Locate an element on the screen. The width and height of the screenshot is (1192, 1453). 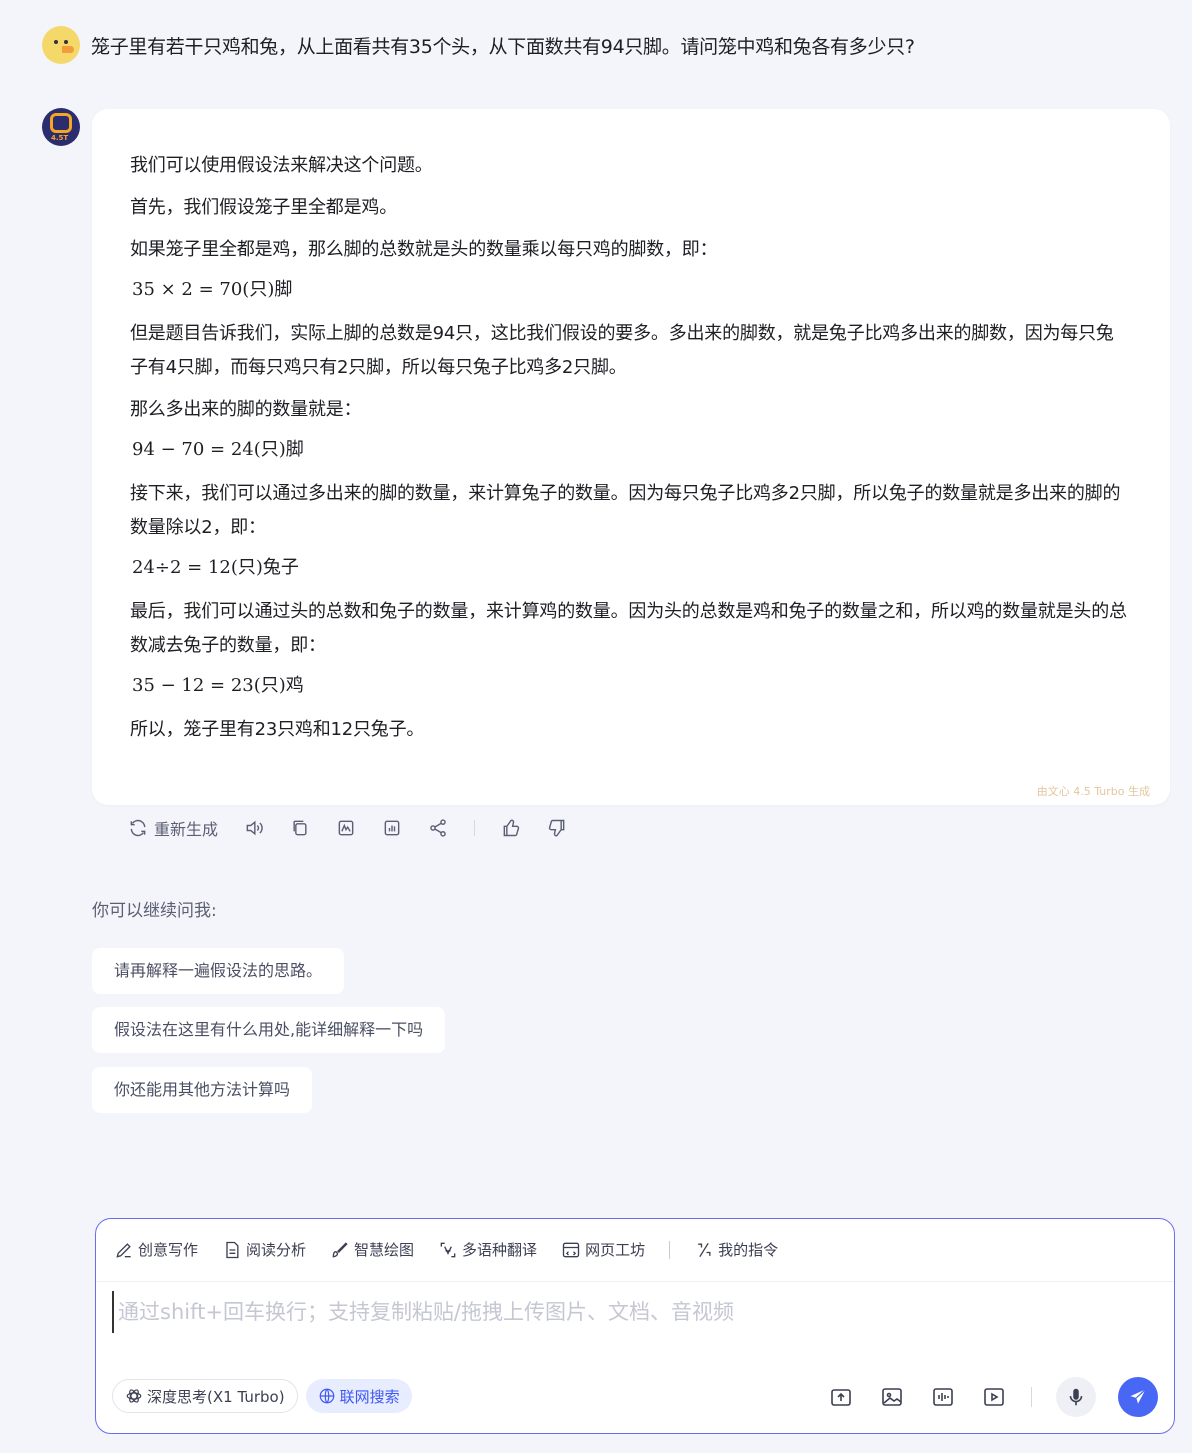
mode-toggles: 深度思考(X1 Turbo) 联网搜索 is located at coordinates (266, 1396).